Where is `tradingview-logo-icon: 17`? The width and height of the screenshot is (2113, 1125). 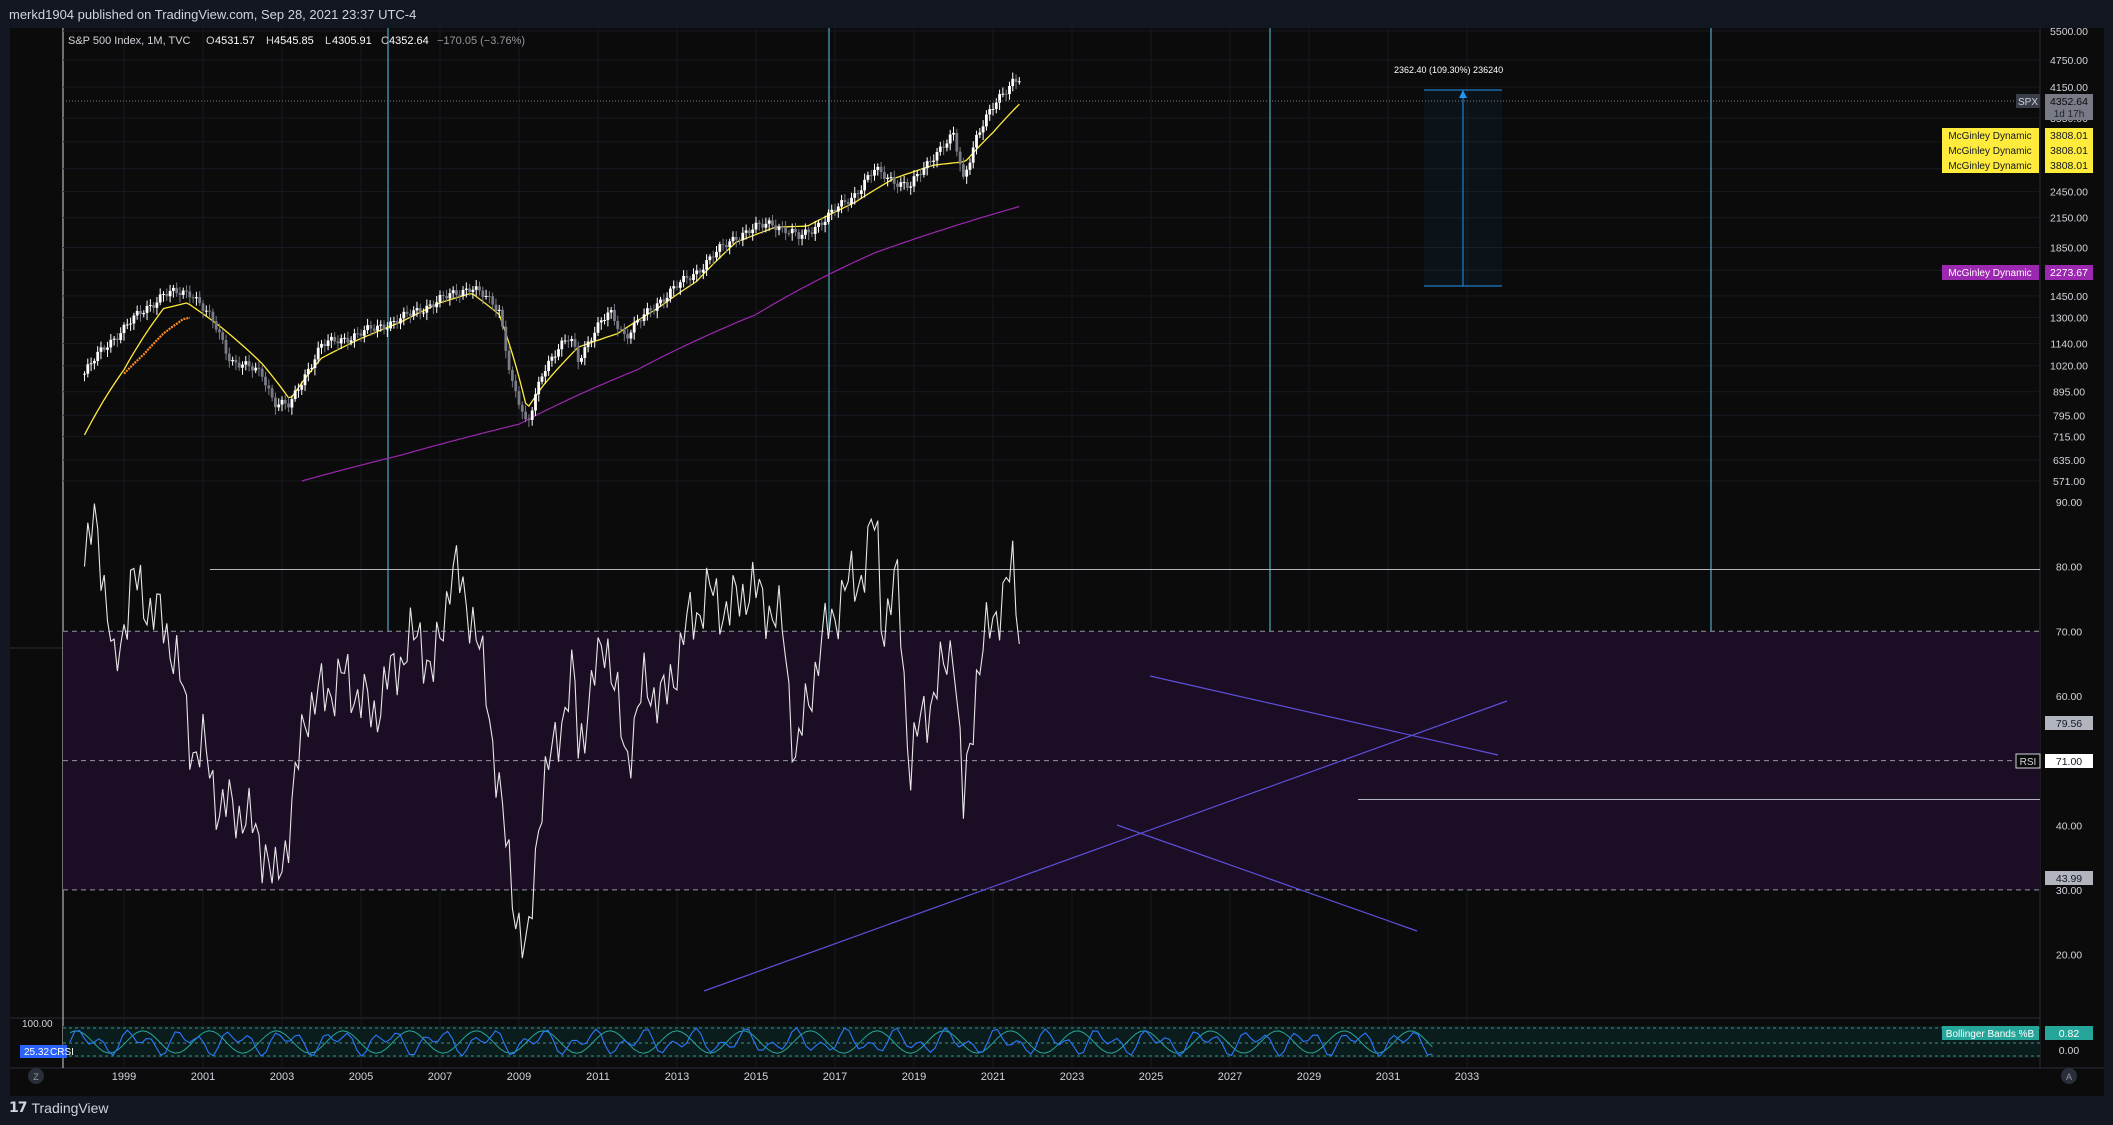
tradingview-logo-icon: 17 is located at coordinates (18, 1108).